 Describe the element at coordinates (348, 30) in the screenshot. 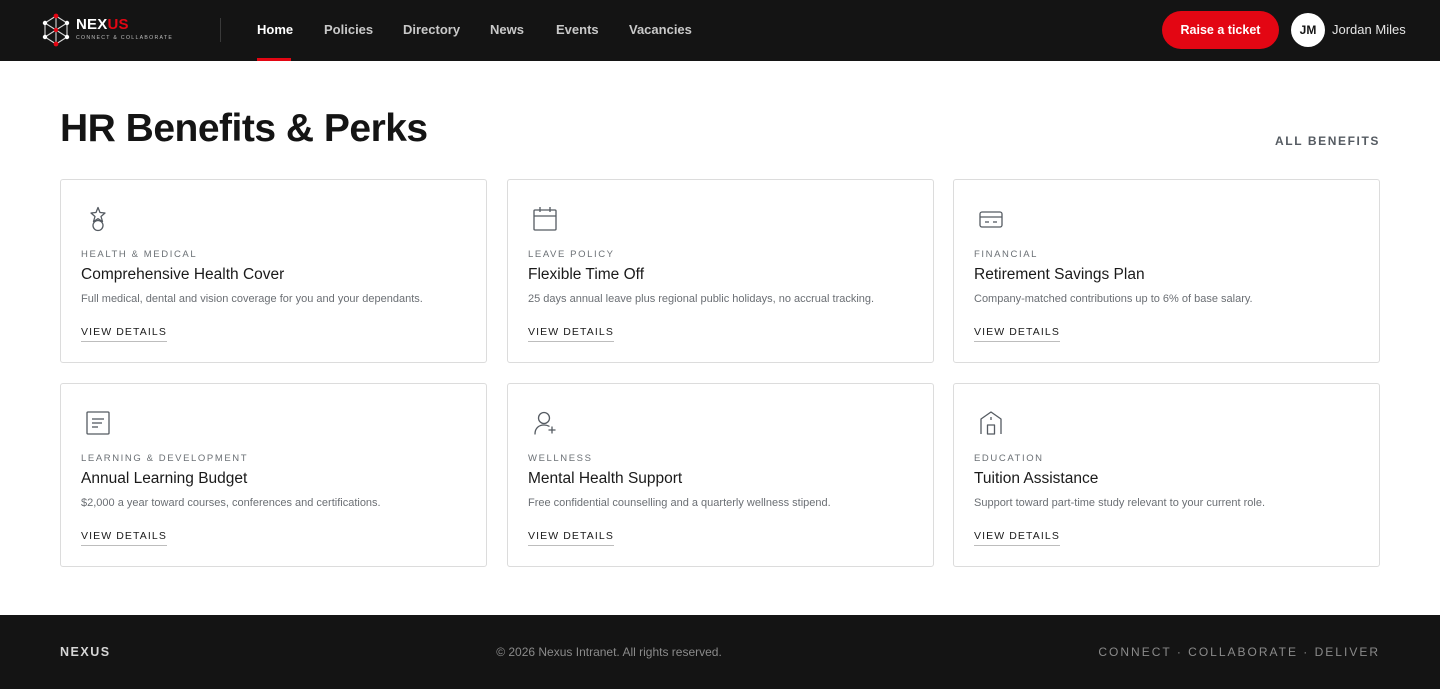

I see `nav-item-policies: Policies` at that location.